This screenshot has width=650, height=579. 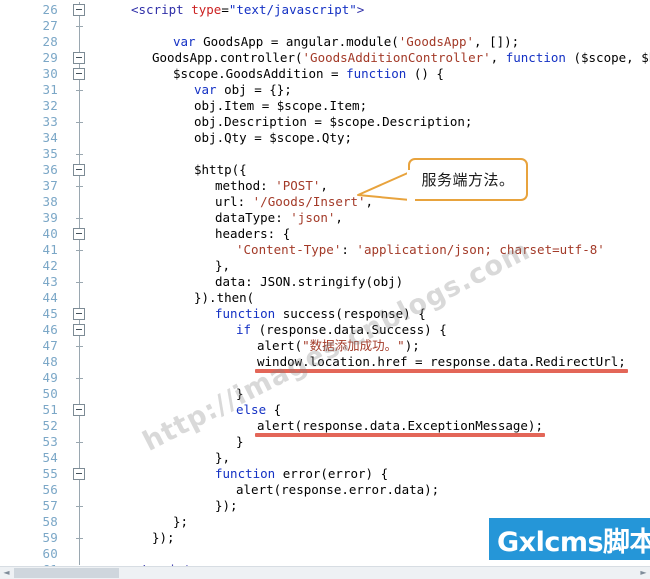 I want to click on line-number: 36, so click(x=50, y=169).